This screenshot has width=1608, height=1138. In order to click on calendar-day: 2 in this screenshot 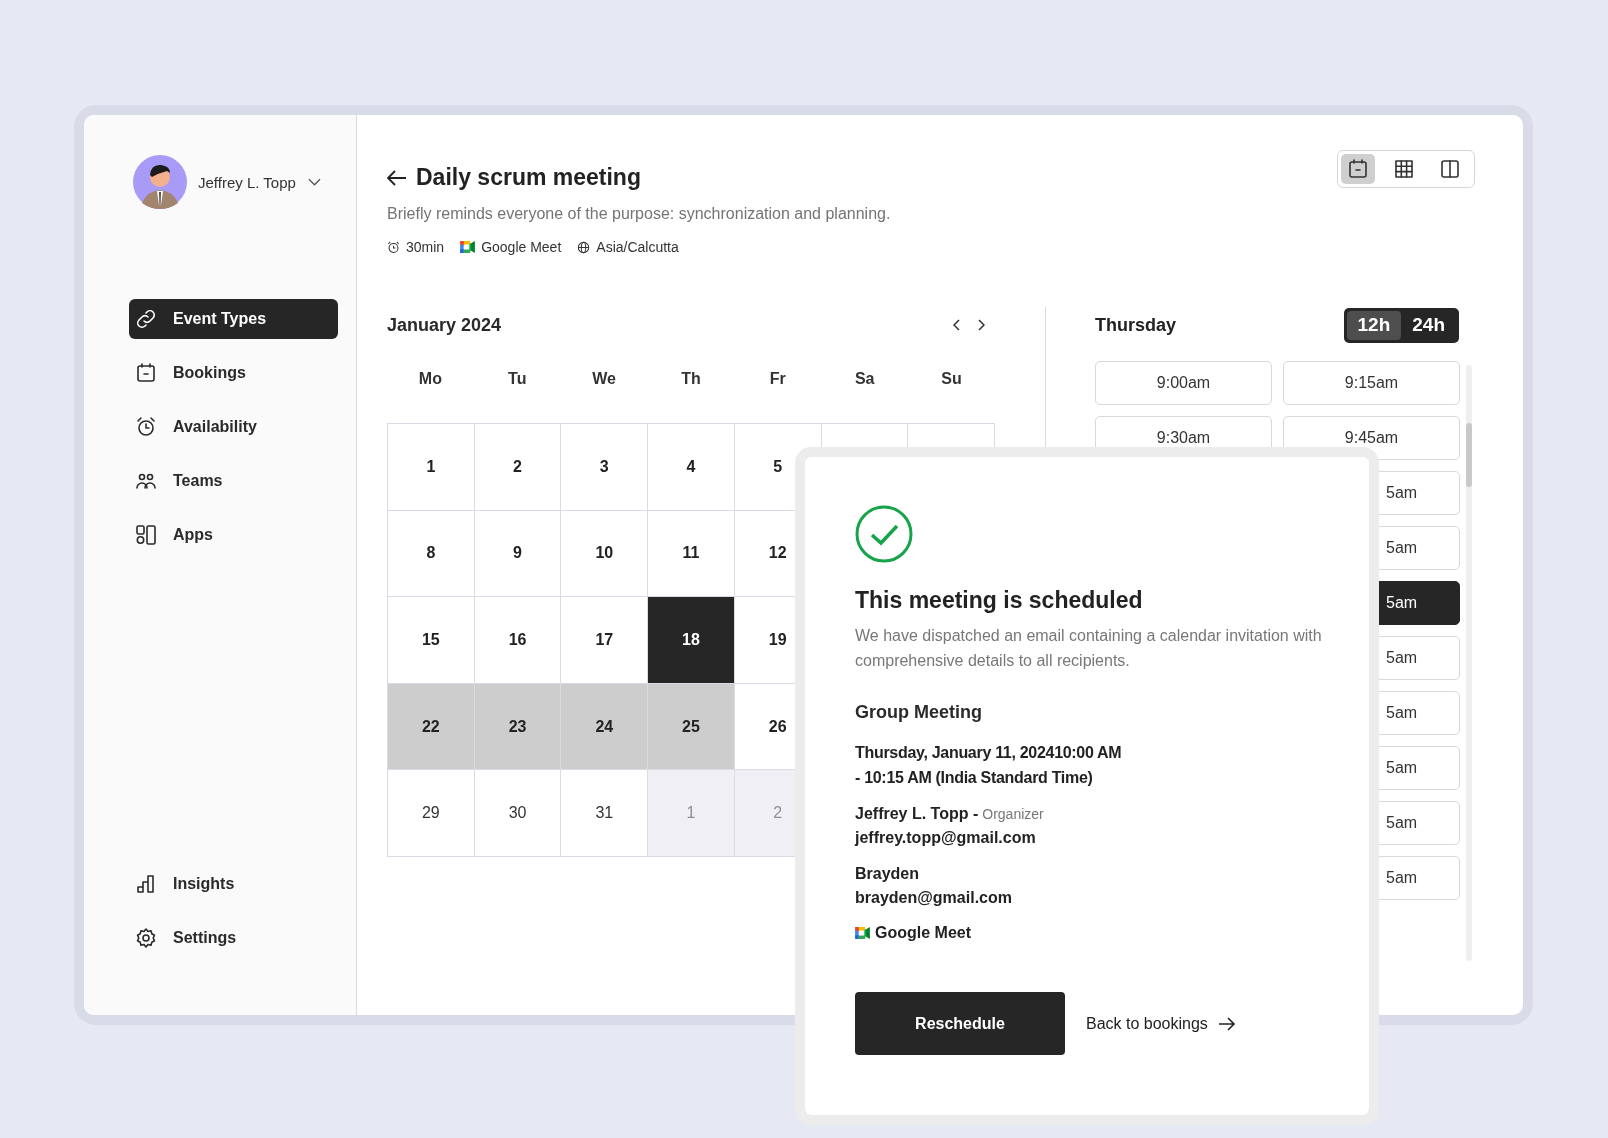, I will do `click(518, 467)`.